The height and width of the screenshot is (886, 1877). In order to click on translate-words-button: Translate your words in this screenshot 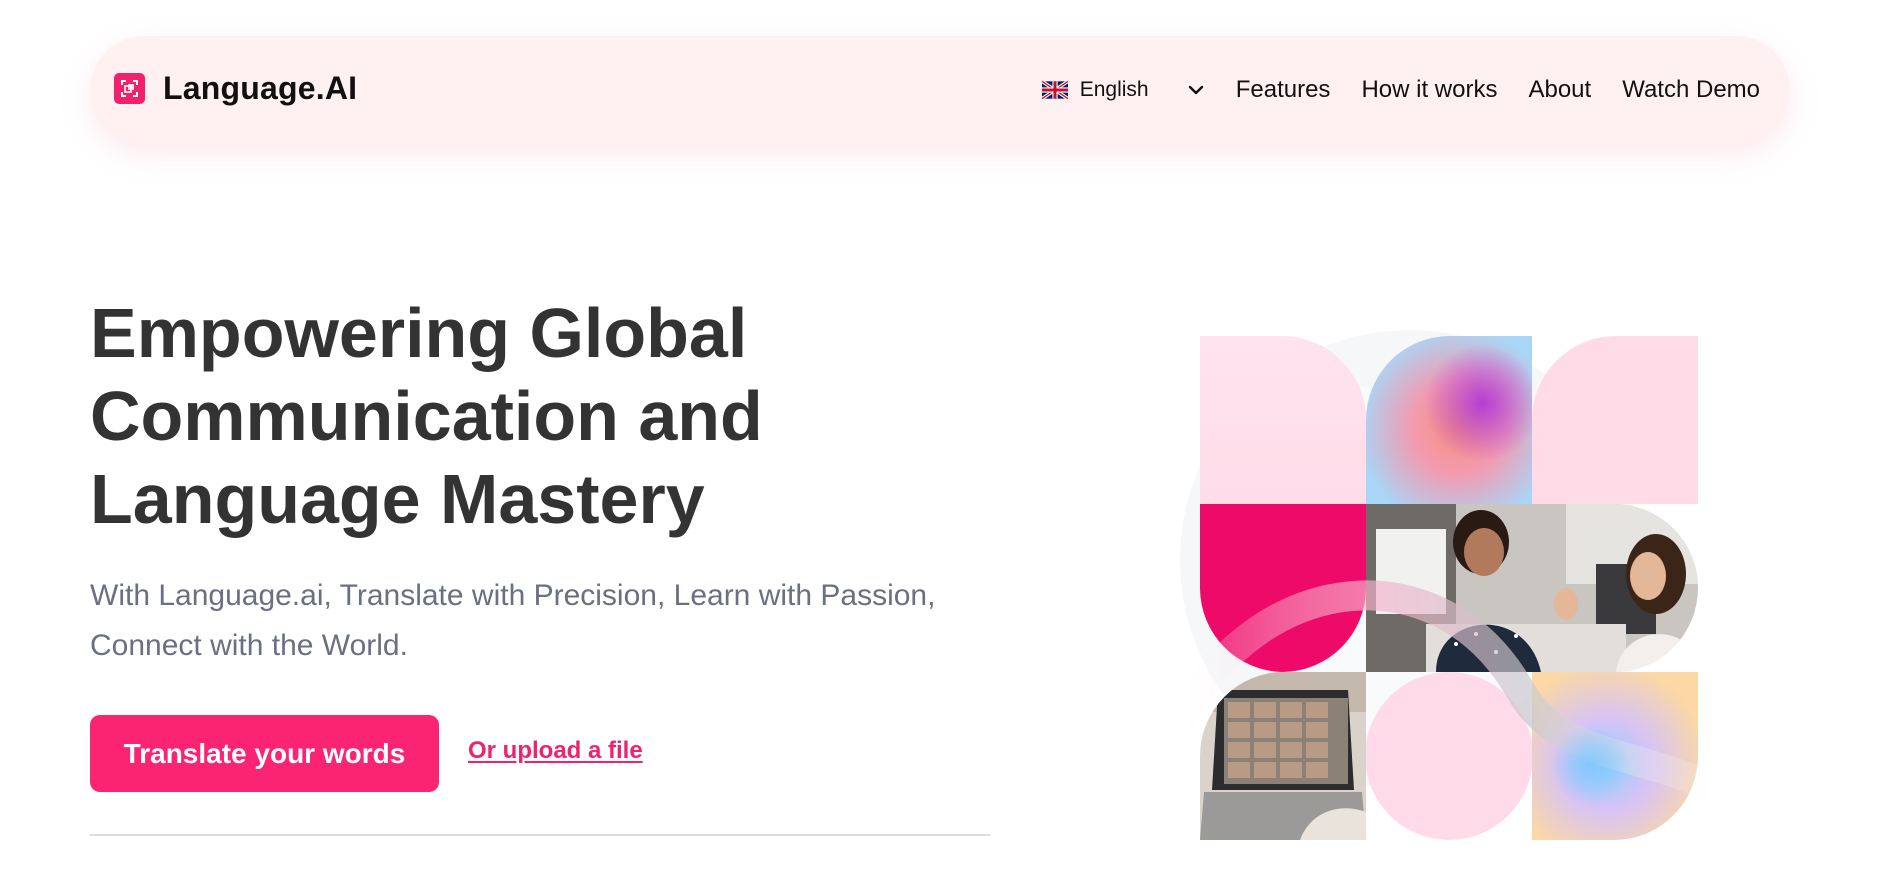, I will do `click(264, 753)`.